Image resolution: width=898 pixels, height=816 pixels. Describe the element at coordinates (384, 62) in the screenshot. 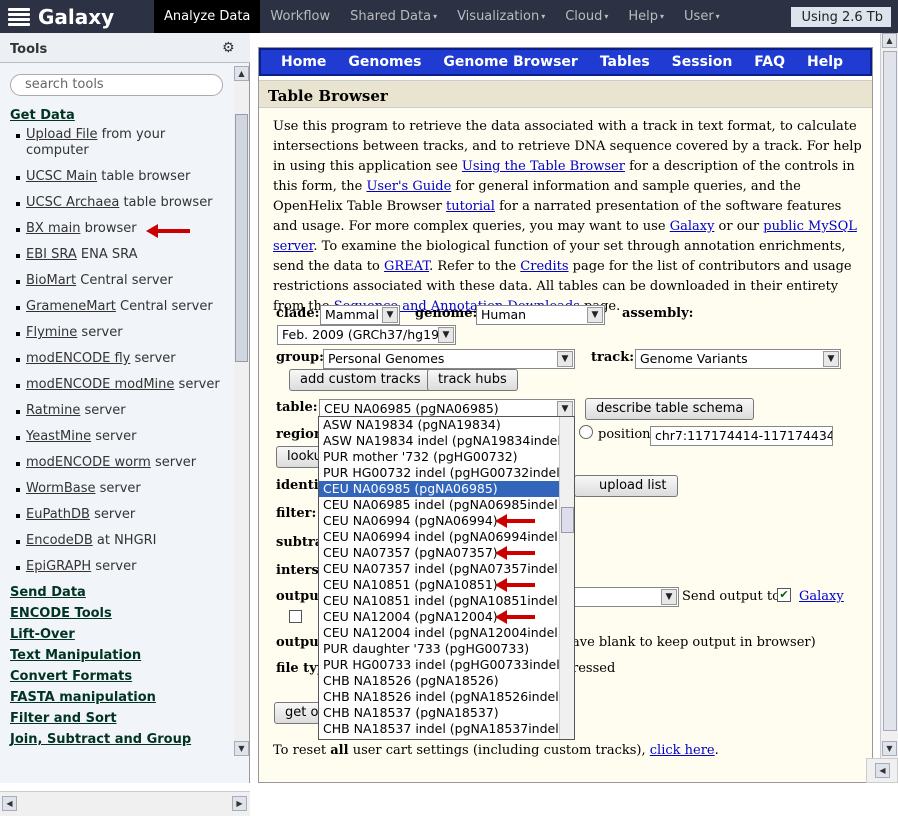

I see `nav-genomes: Genomes` at that location.